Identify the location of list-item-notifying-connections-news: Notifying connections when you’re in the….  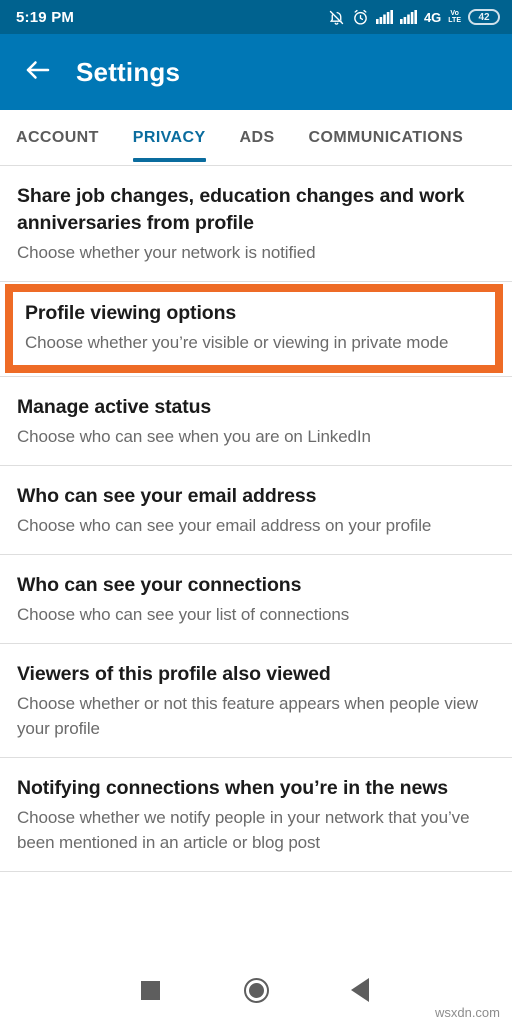
(256, 814).